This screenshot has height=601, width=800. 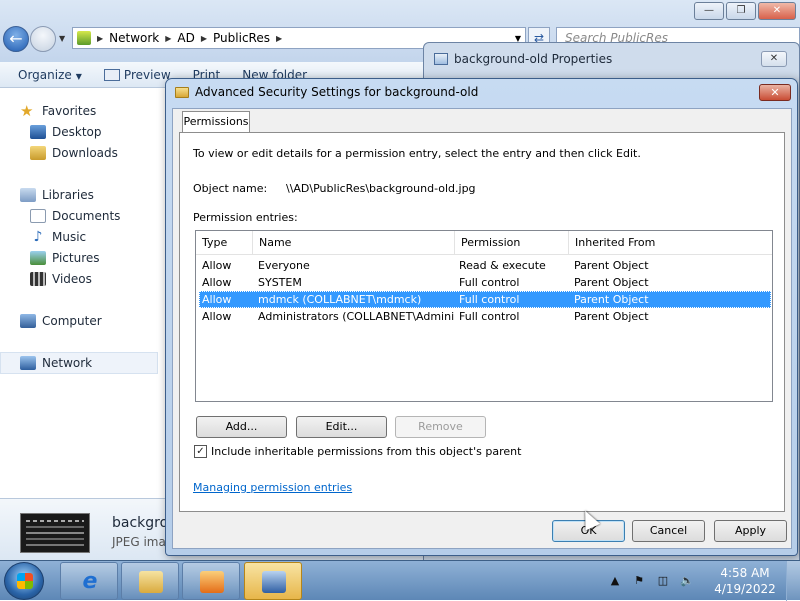 I want to click on dialog-close-button: ✕, so click(x=775, y=92).